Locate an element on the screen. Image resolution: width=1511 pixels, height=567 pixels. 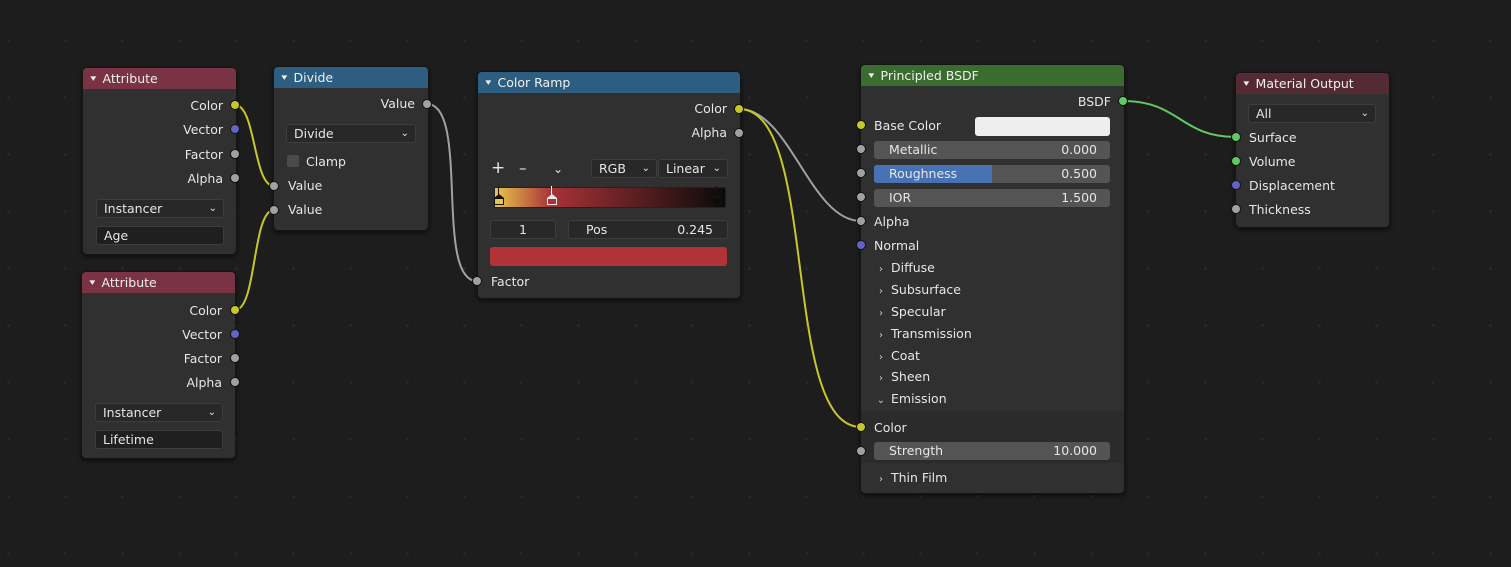
socket-divide-output is located at coordinates (427, 104).